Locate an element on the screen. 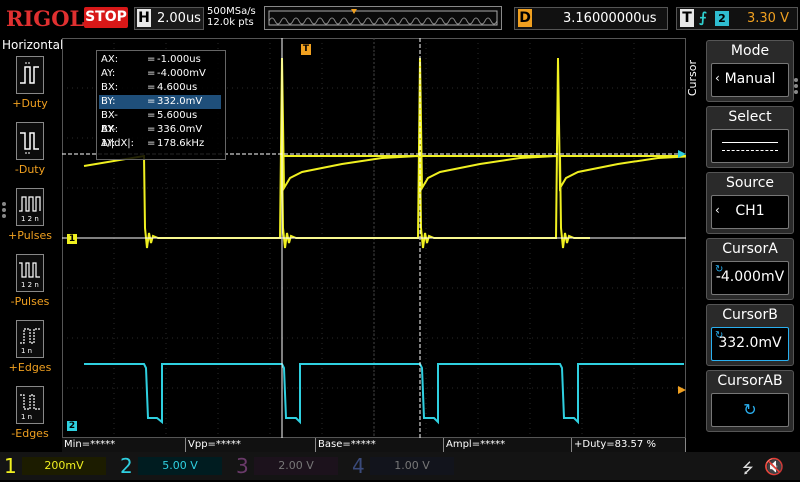 The height and width of the screenshot is (482, 800). trigger-position-bar is located at coordinates (383, 18).